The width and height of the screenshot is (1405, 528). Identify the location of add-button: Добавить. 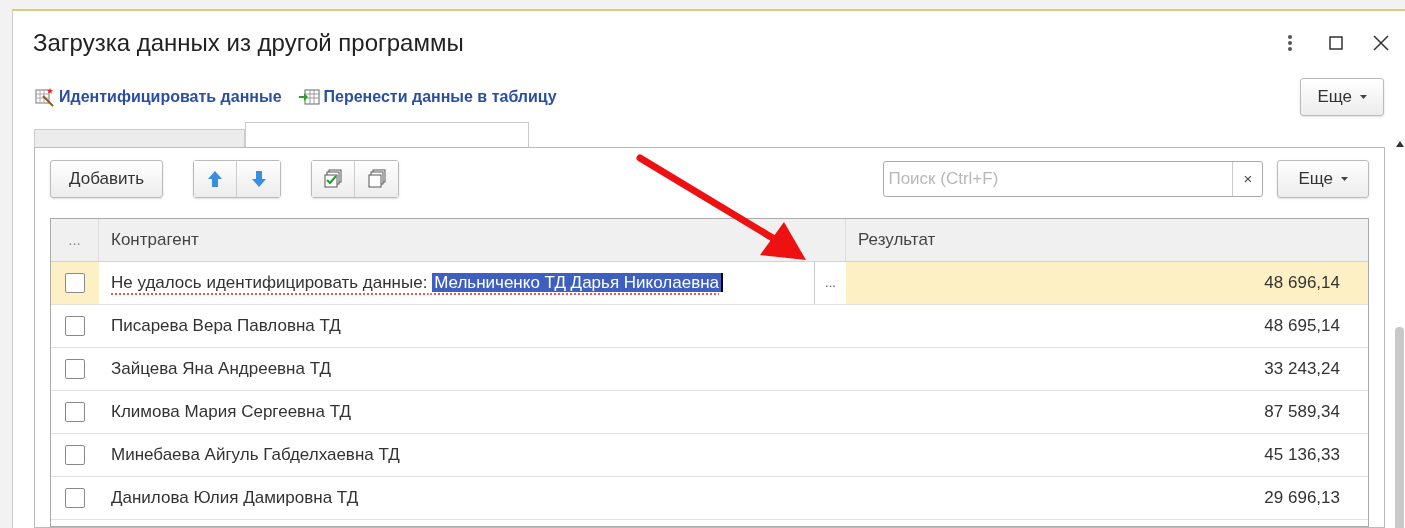
(107, 179).